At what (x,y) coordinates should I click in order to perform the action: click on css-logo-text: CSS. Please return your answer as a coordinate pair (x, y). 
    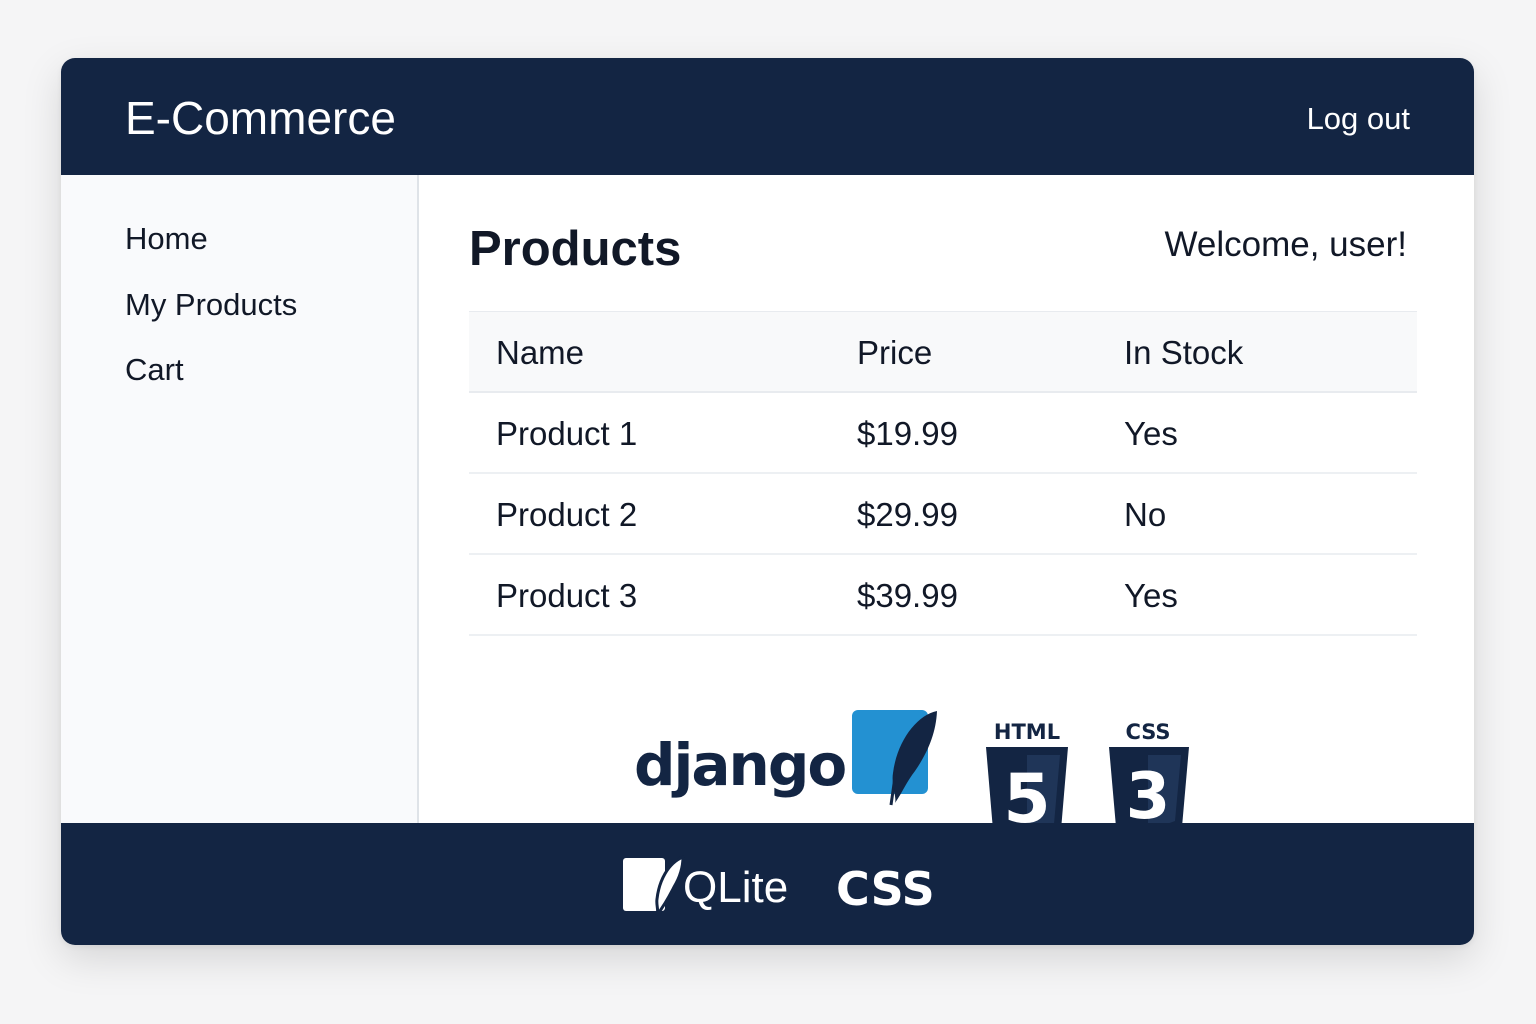
    Looking at the image, I should click on (885, 889).